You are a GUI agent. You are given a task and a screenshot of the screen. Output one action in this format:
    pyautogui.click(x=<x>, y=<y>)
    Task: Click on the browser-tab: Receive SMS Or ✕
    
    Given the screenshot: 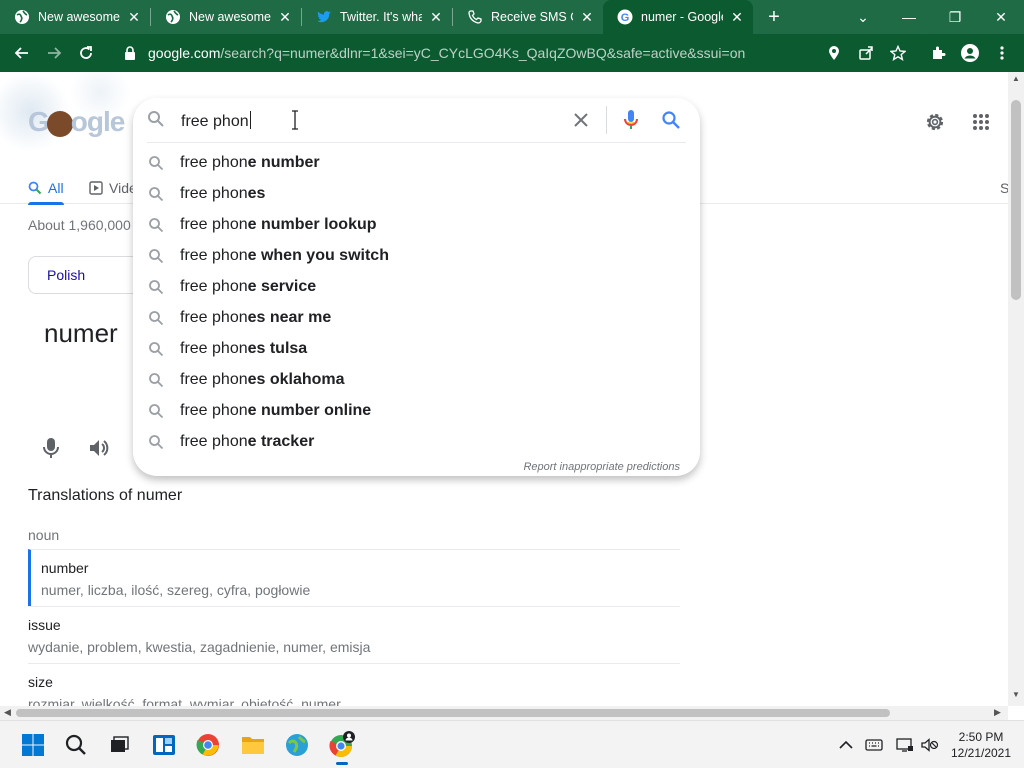 What is the action you would take?
    pyautogui.click(x=528, y=17)
    